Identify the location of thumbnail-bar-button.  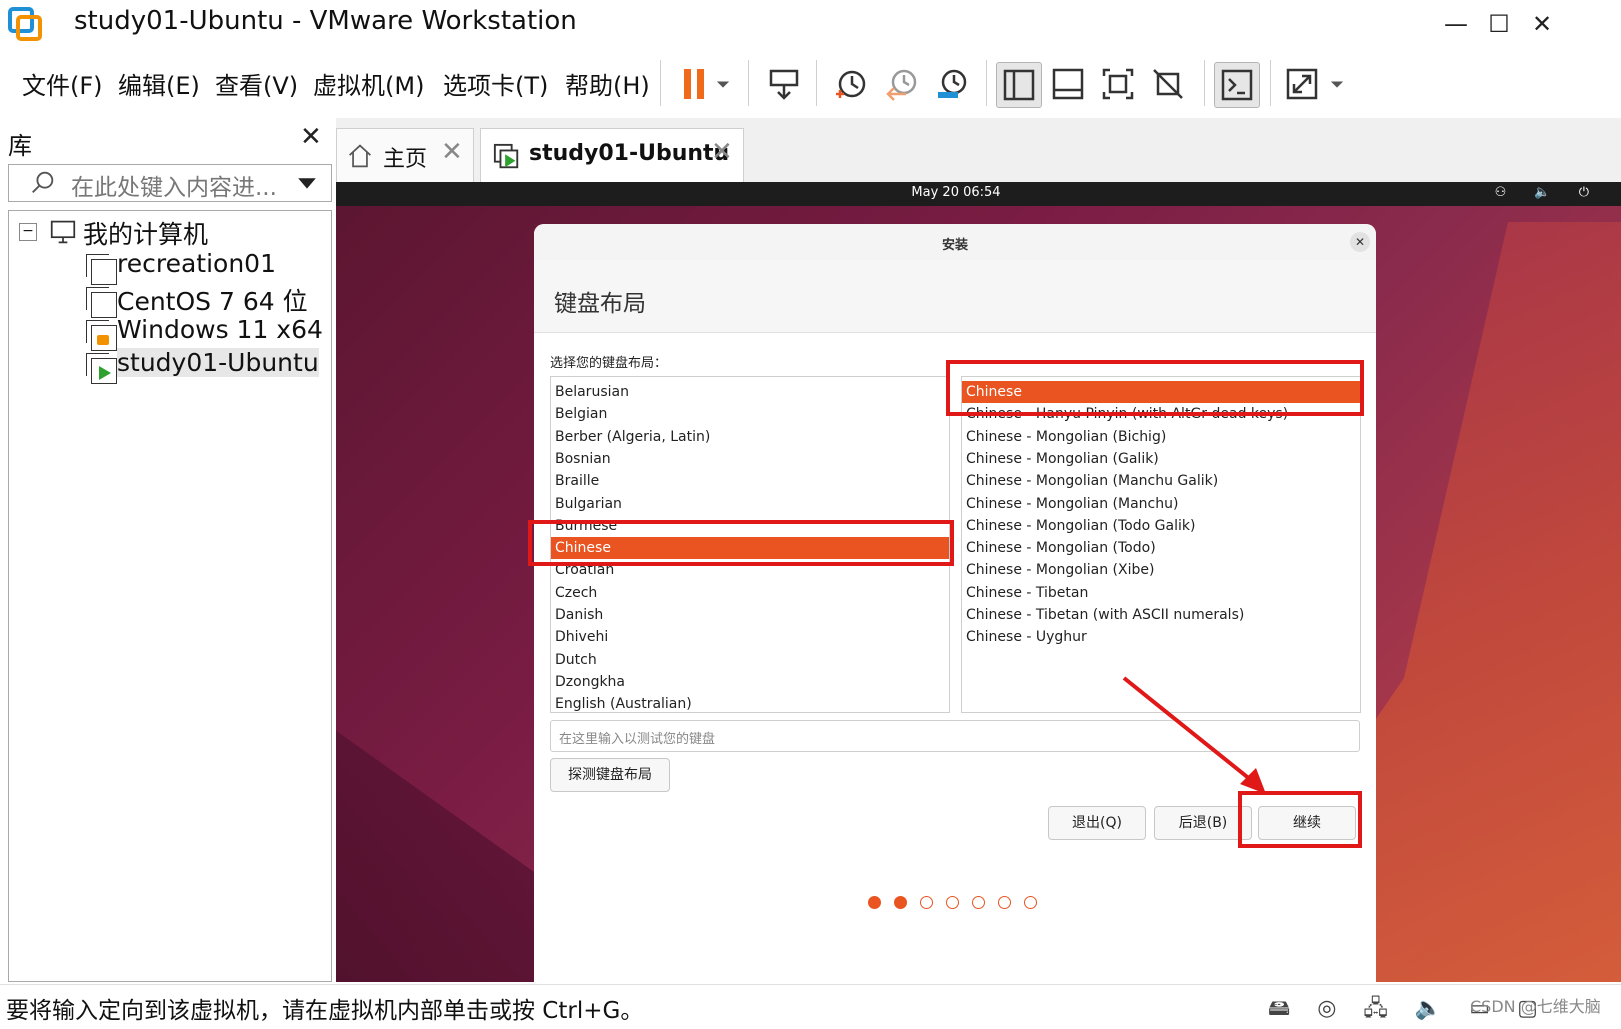
(1068, 84).